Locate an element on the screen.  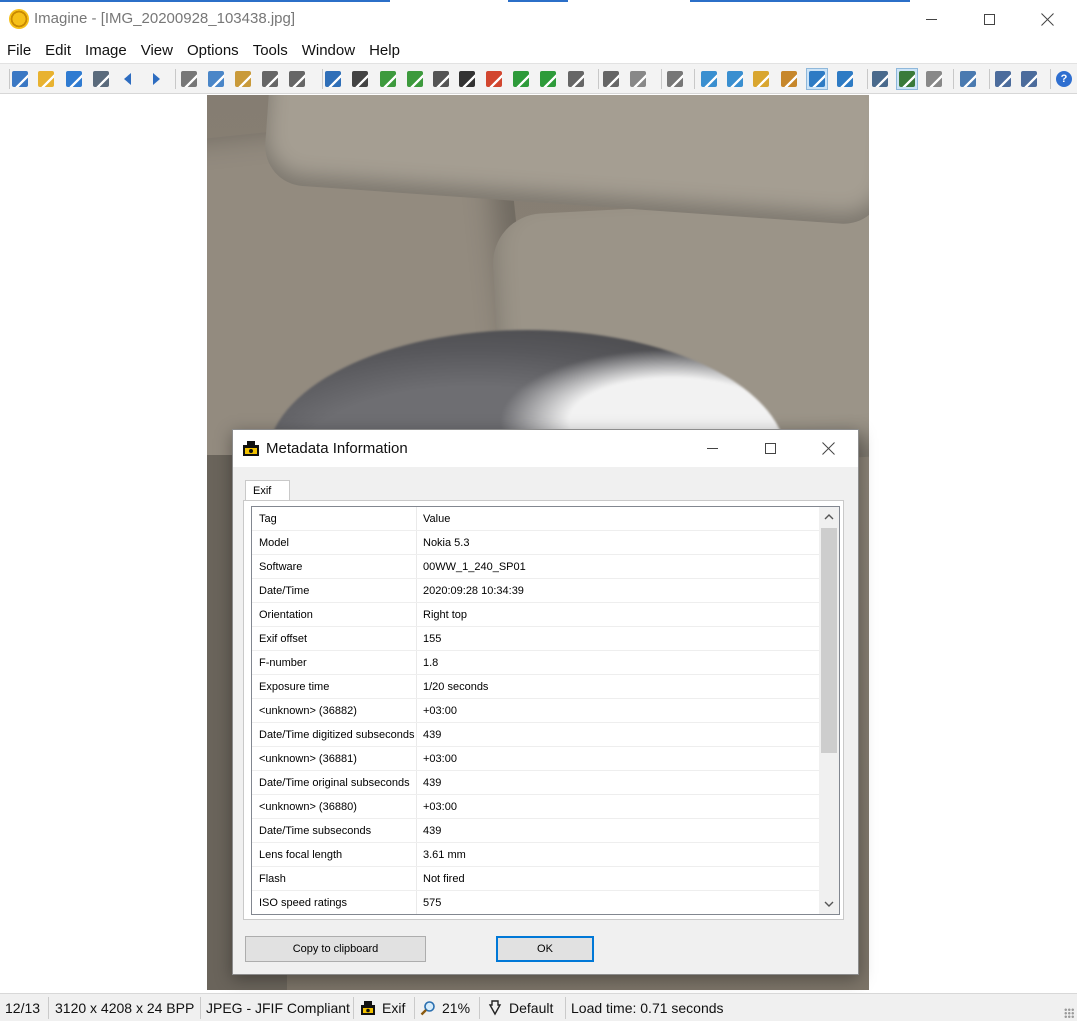
crop-button is located at coordinates (611, 79).